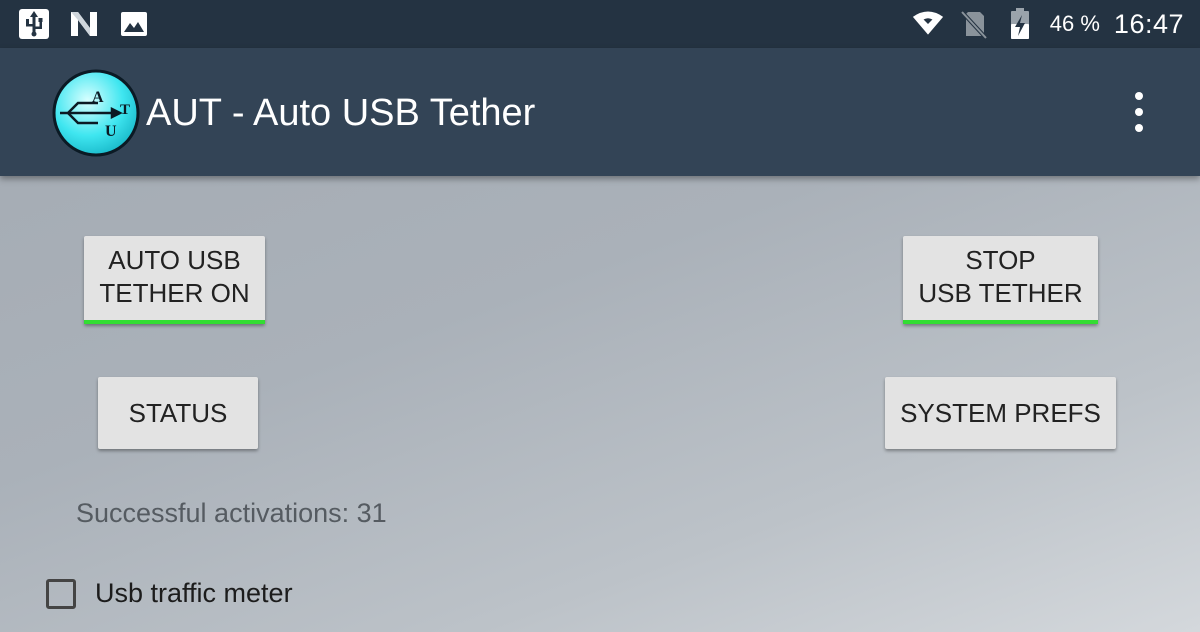 The image size is (1200, 632). I want to click on stop-usb-tether-button: STOP USB TETHER, so click(1000, 280).